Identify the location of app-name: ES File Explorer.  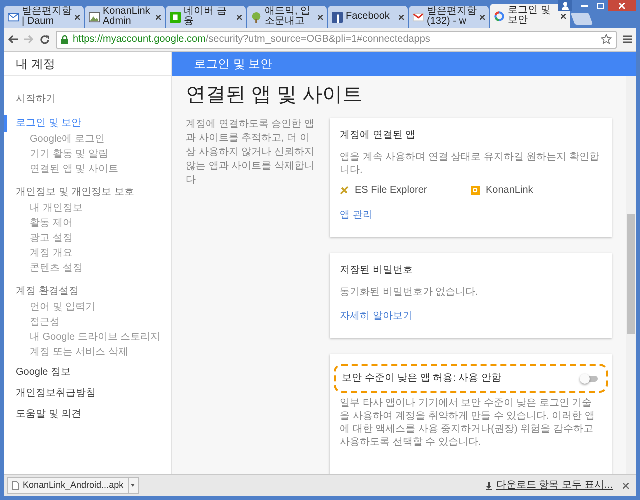
(391, 191).